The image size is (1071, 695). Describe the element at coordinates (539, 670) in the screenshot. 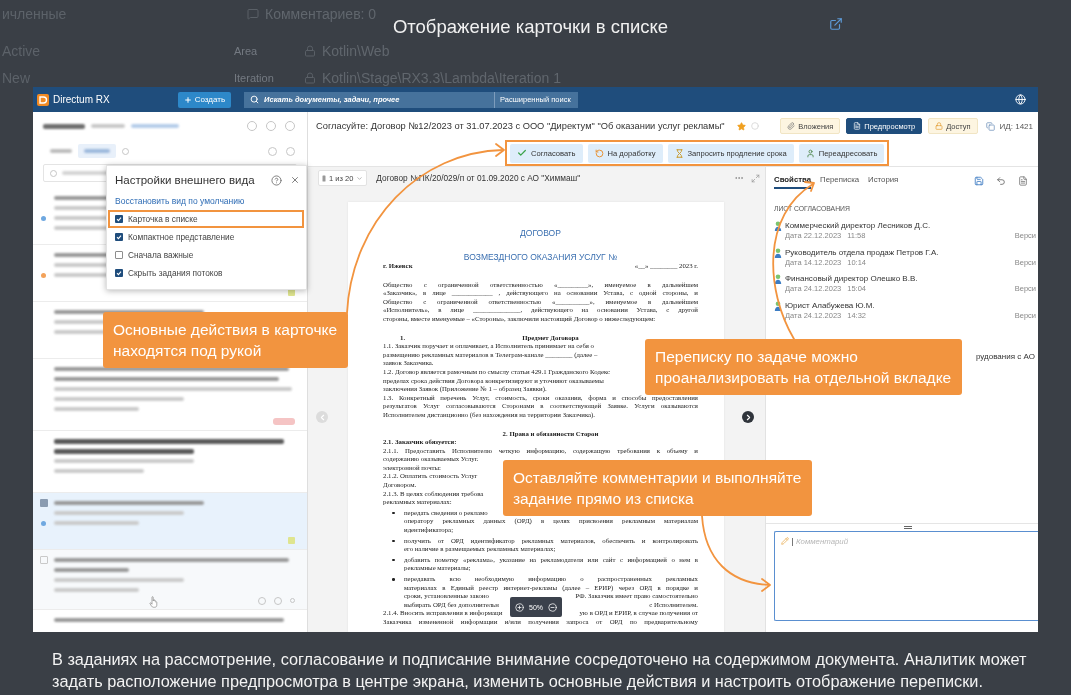

I see `dialog-caption: В заданиях на рассмотрение, согласование и подписание внимание сосредоточено на содержимом документа. Аналитик может задать расположение предпросмотра в центре экрана, изменить основные действия и настроить отображение переписки.` at that location.